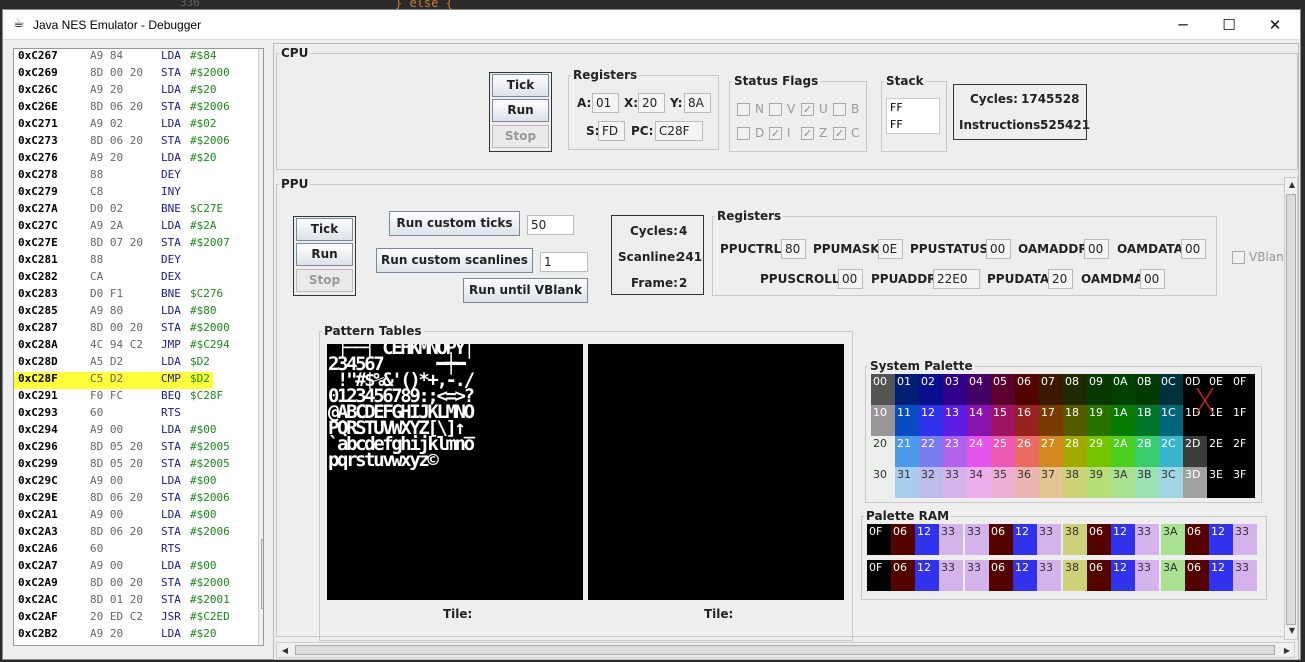 The width and height of the screenshot is (1305, 662). Describe the element at coordinates (138, 278) in the screenshot. I see `disassembly-row: 0xC282 CA DEX` at that location.